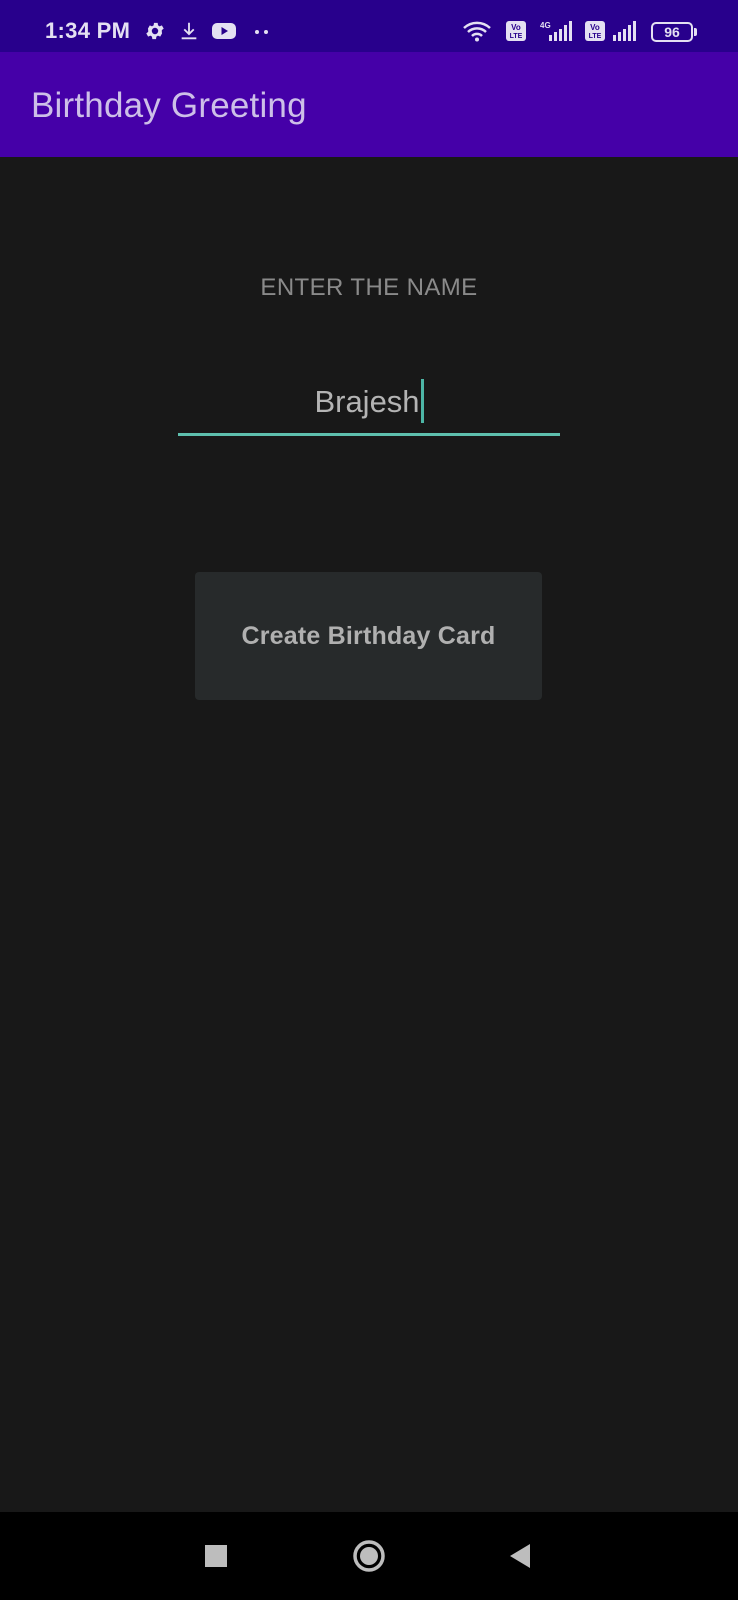 This screenshot has height=1600, width=738. Describe the element at coordinates (556, 31) in the screenshot. I see `signal-4g-icon: 4G` at that location.